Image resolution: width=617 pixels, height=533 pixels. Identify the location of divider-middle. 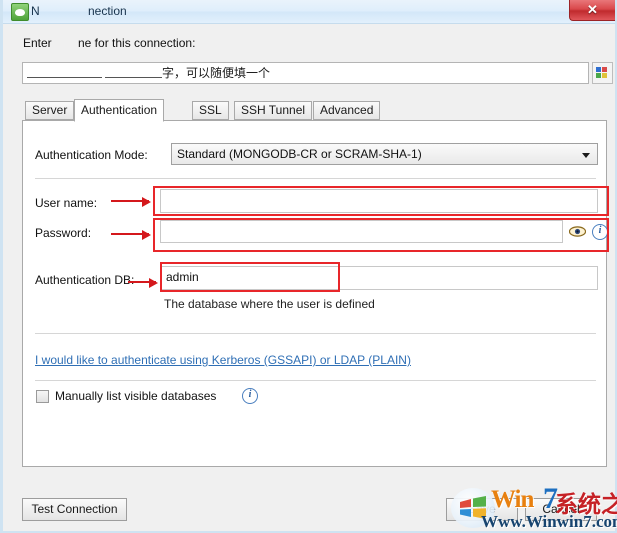
(315, 333).